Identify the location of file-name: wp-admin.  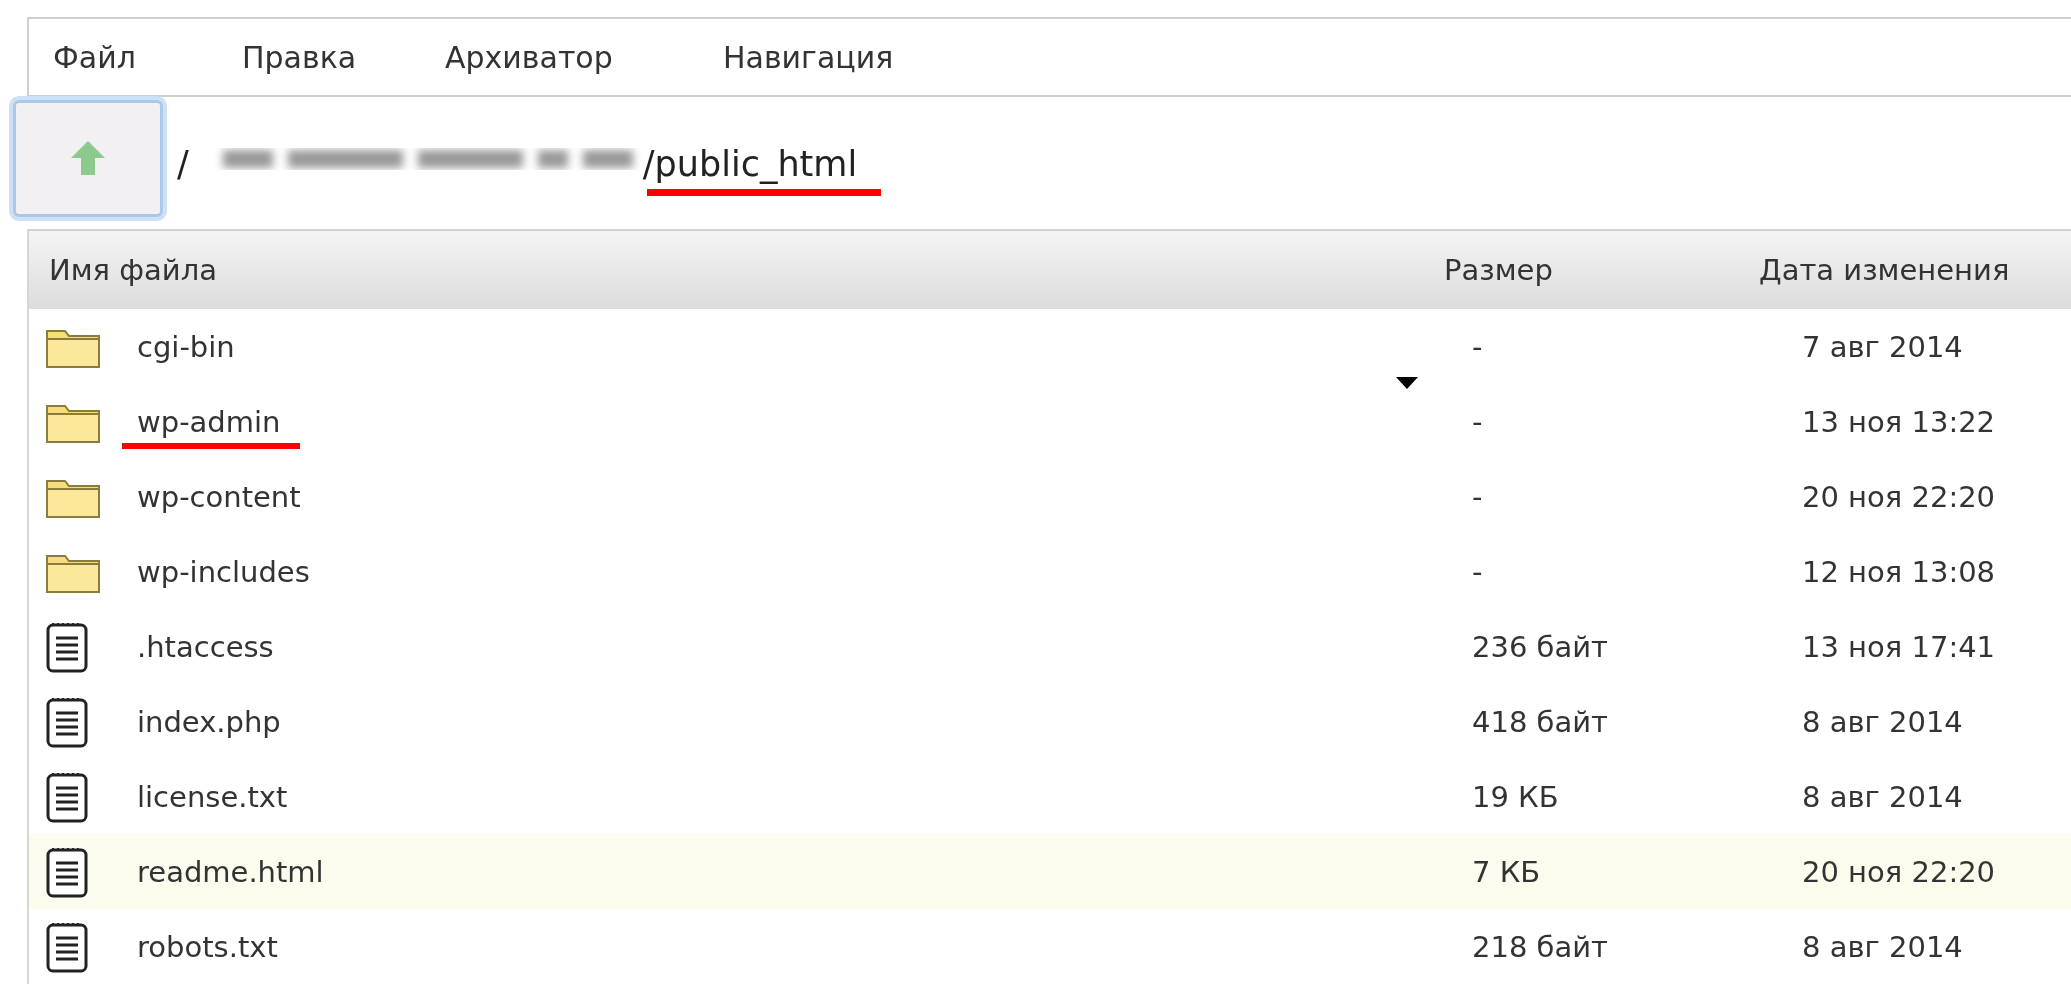
(209, 421).